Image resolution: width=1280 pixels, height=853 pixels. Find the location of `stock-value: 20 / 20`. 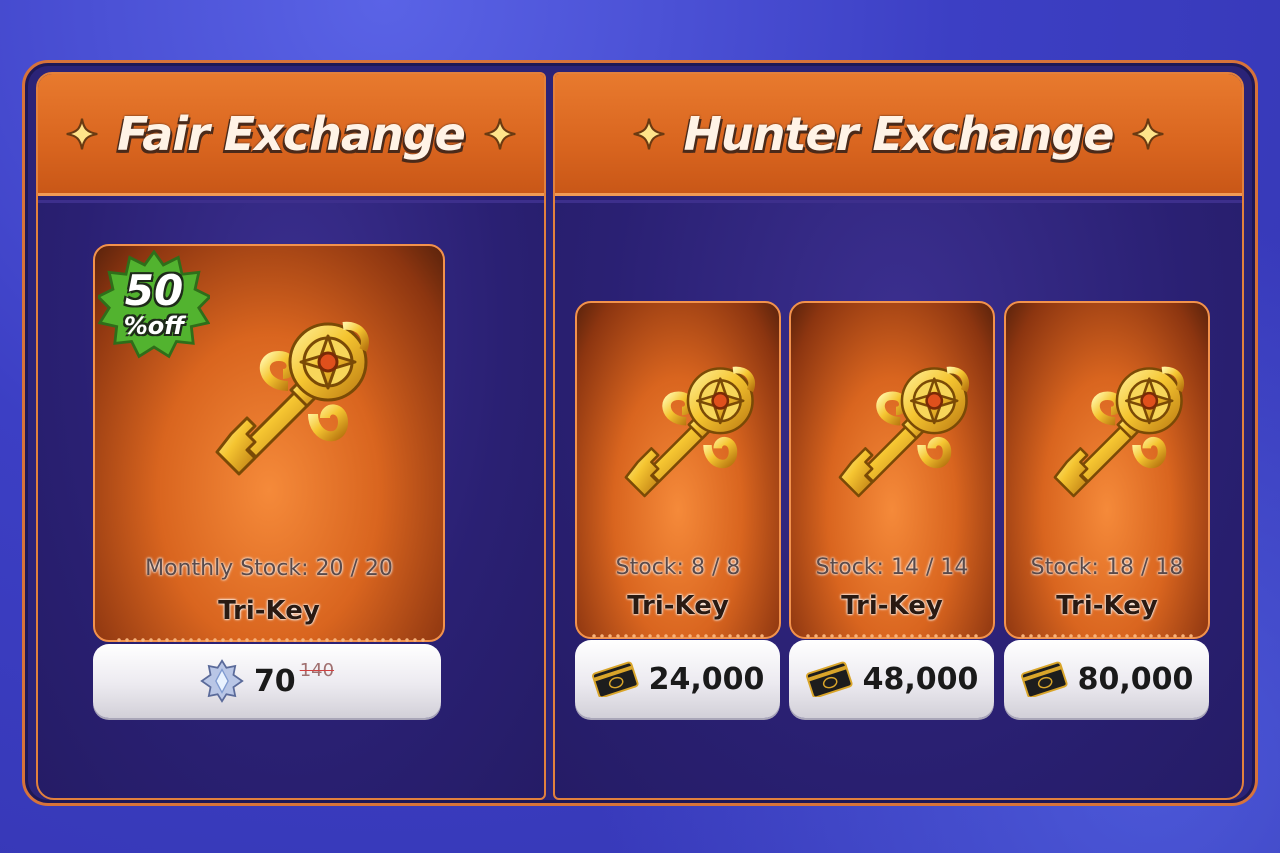

stock-value: 20 / 20 is located at coordinates (354, 568).